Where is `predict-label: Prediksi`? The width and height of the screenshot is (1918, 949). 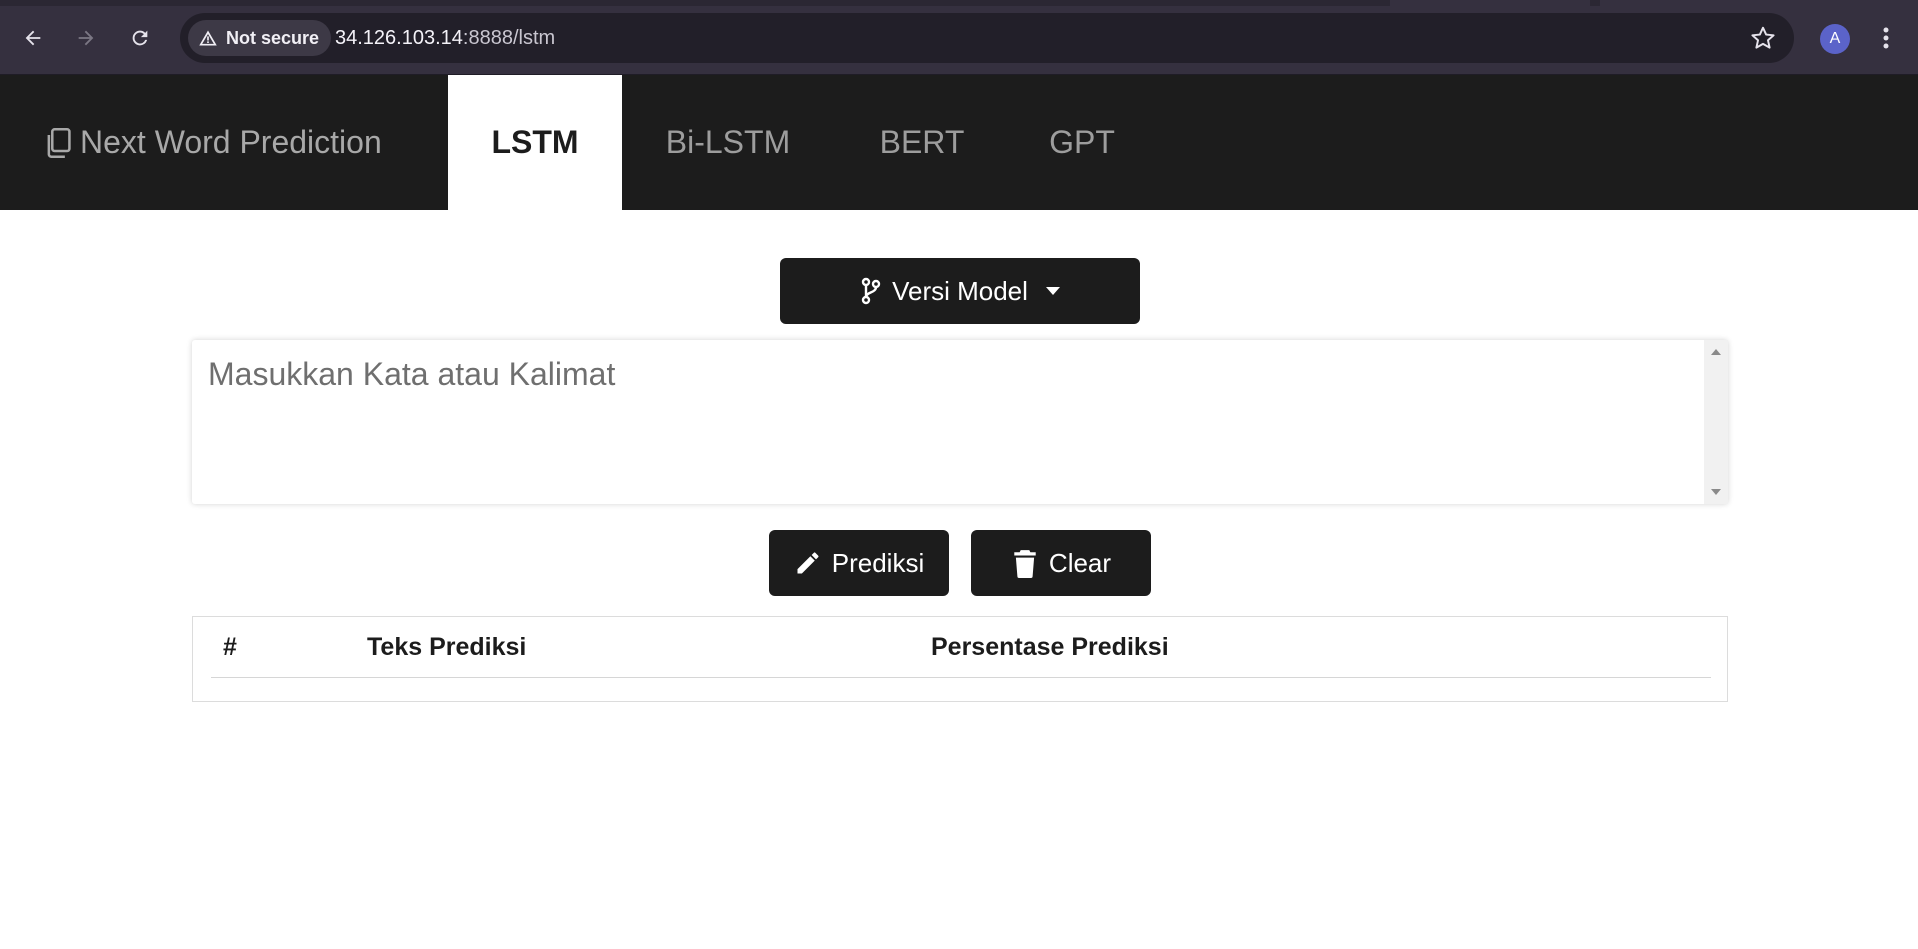 predict-label: Prediksi is located at coordinates (878, 562).